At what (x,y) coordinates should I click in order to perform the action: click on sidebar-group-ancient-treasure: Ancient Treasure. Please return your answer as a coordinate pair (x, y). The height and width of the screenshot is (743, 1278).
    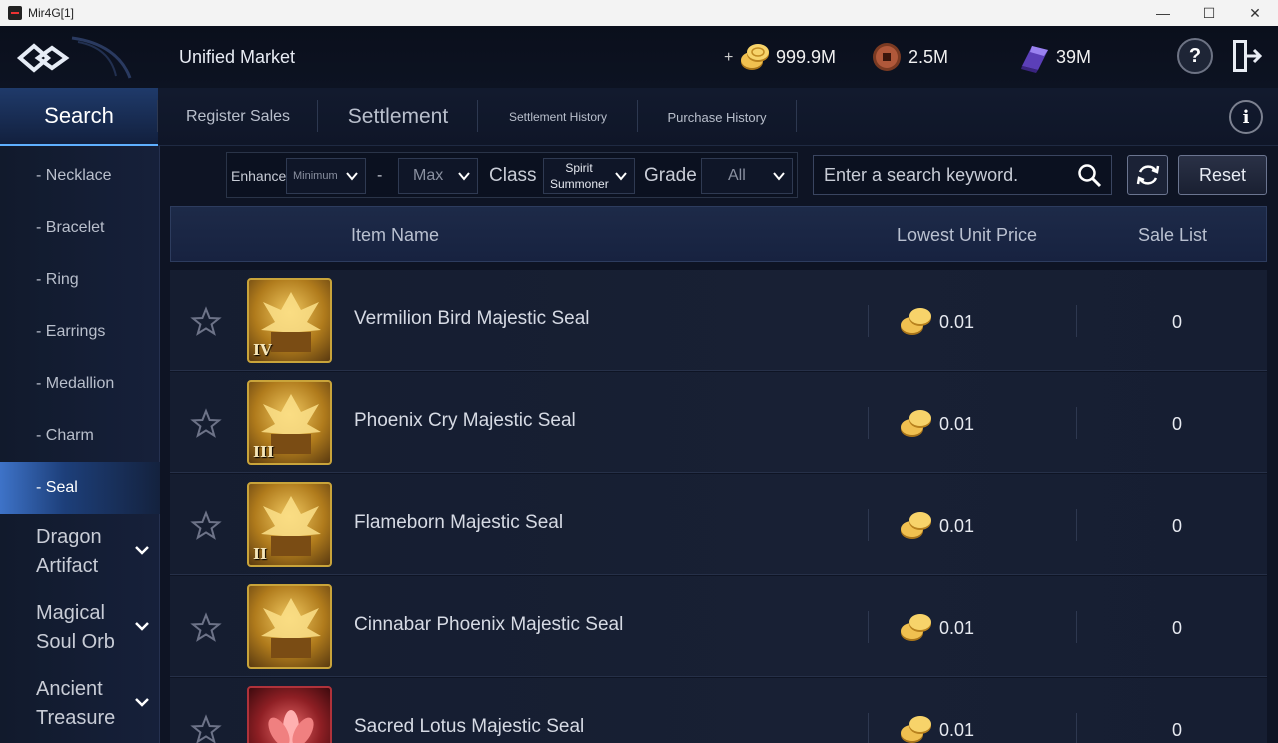
    Looking at the image, I should click on (80, 704).